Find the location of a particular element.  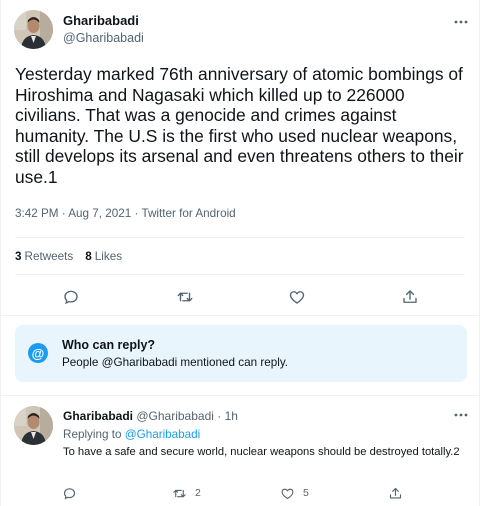

retweets-stat: 3 Retweets is located at coordinates (44, 256).